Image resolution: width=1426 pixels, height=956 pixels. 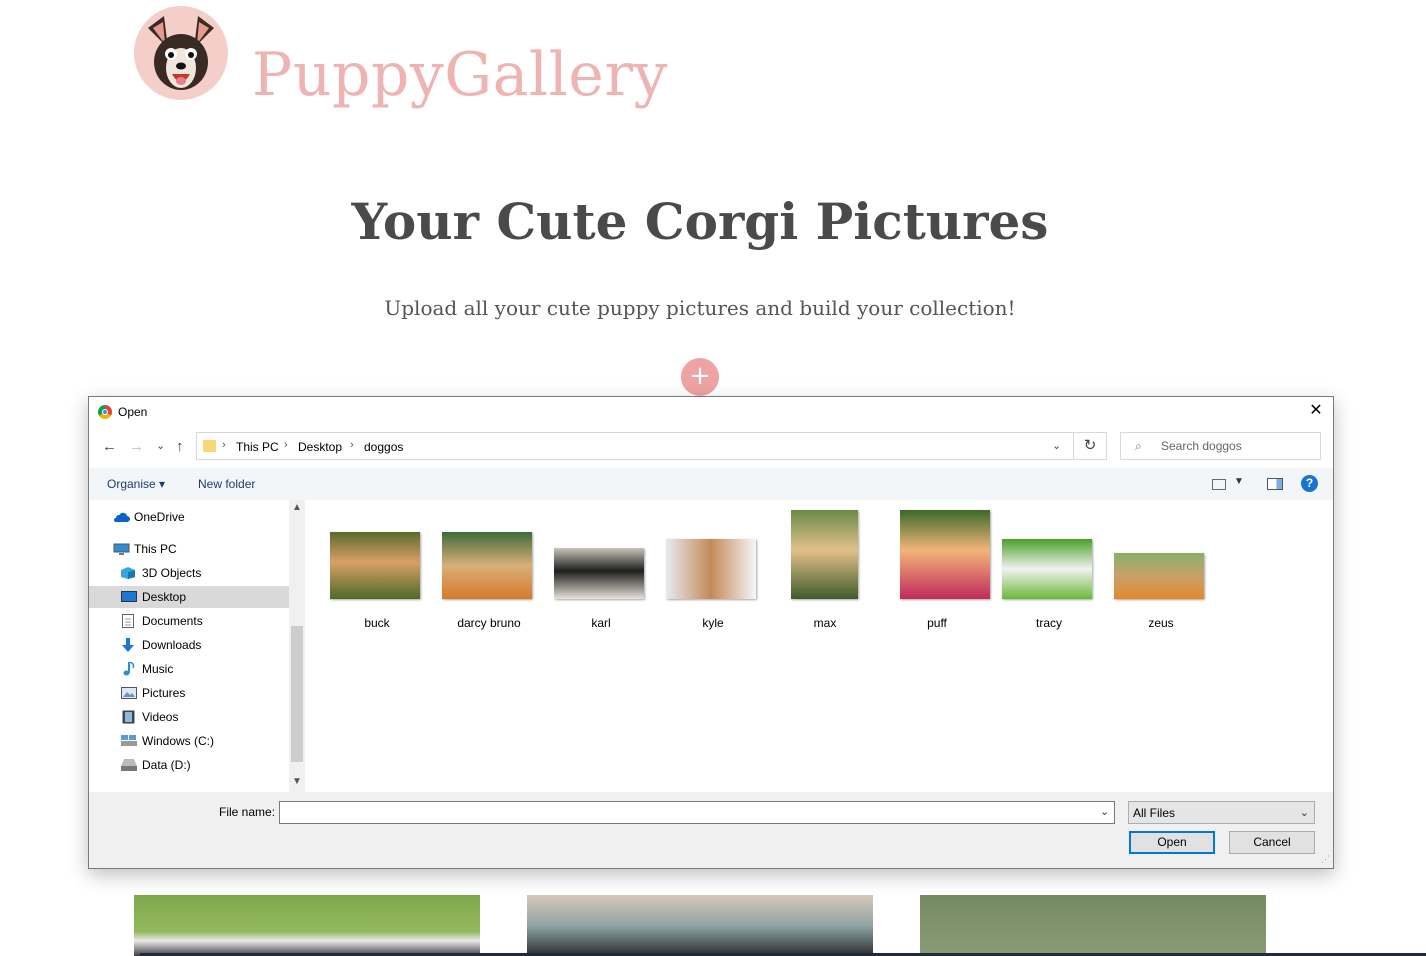 What do you see at coordinates (1316, 411) in the screenshot?
I see `close-icon: ✕` at bounding box center [1316, 411].